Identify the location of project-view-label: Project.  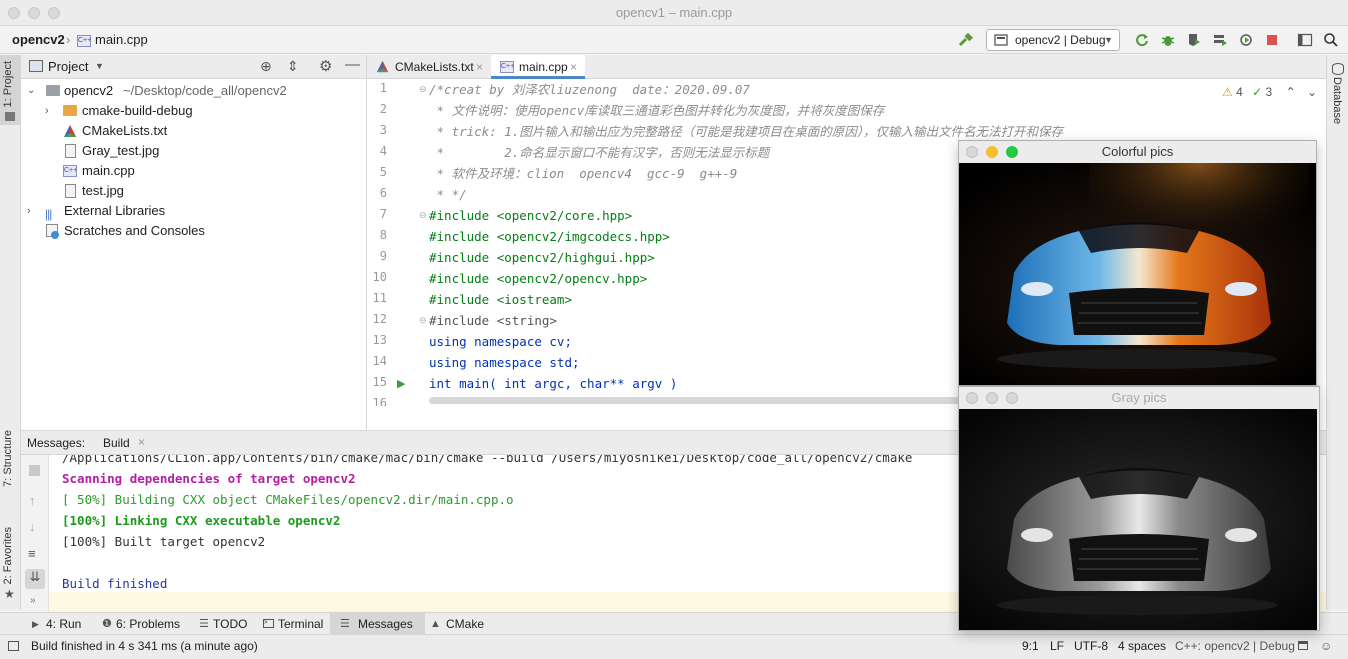
(68, 66).